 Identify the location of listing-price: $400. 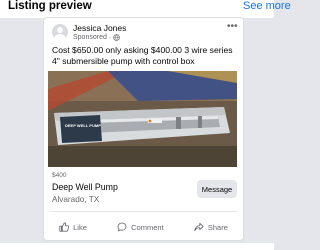
(59, 175).